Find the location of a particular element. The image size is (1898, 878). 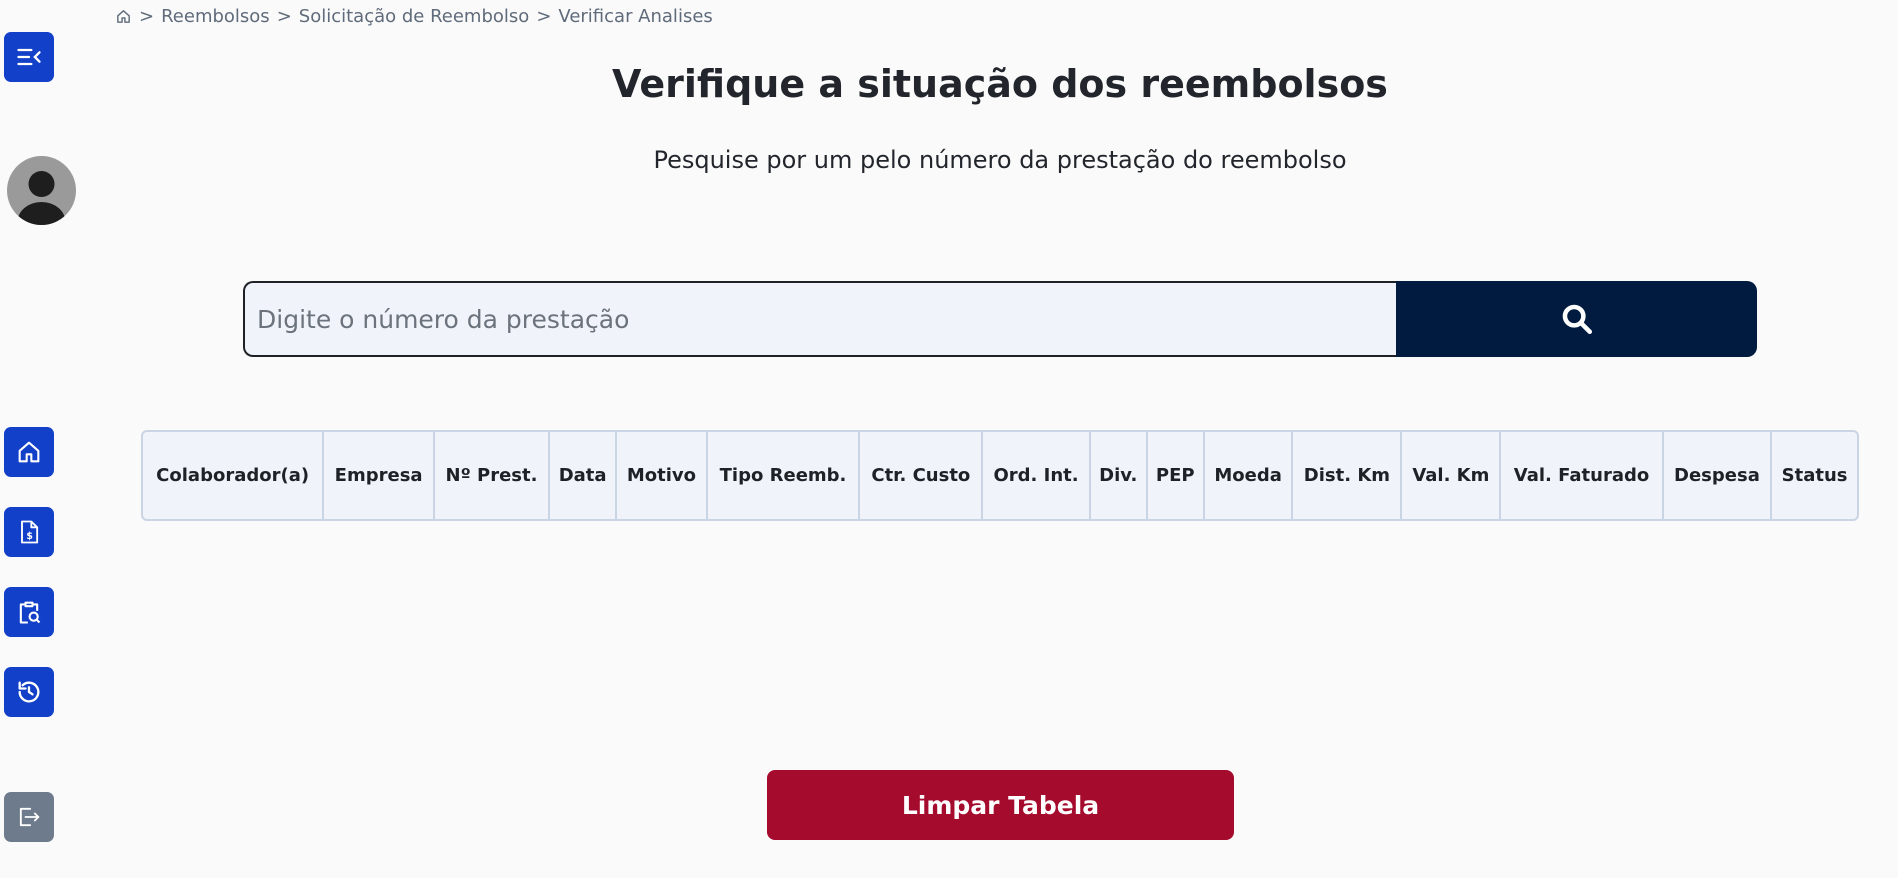

document-dollar-icon: $ is located at coordinates (30, 532).